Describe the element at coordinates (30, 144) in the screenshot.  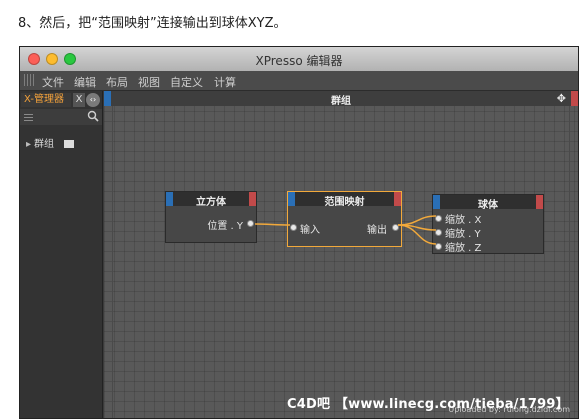
I see `tree-expand-icon: ▸` at that location.